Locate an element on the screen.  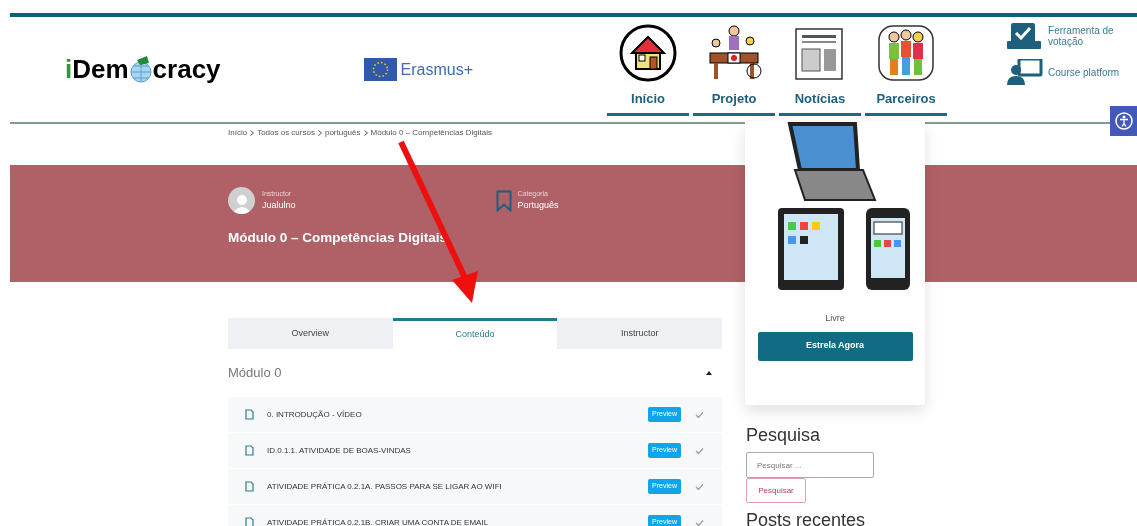
section-header: Módulo 0 is located at coordinates (475, 373).